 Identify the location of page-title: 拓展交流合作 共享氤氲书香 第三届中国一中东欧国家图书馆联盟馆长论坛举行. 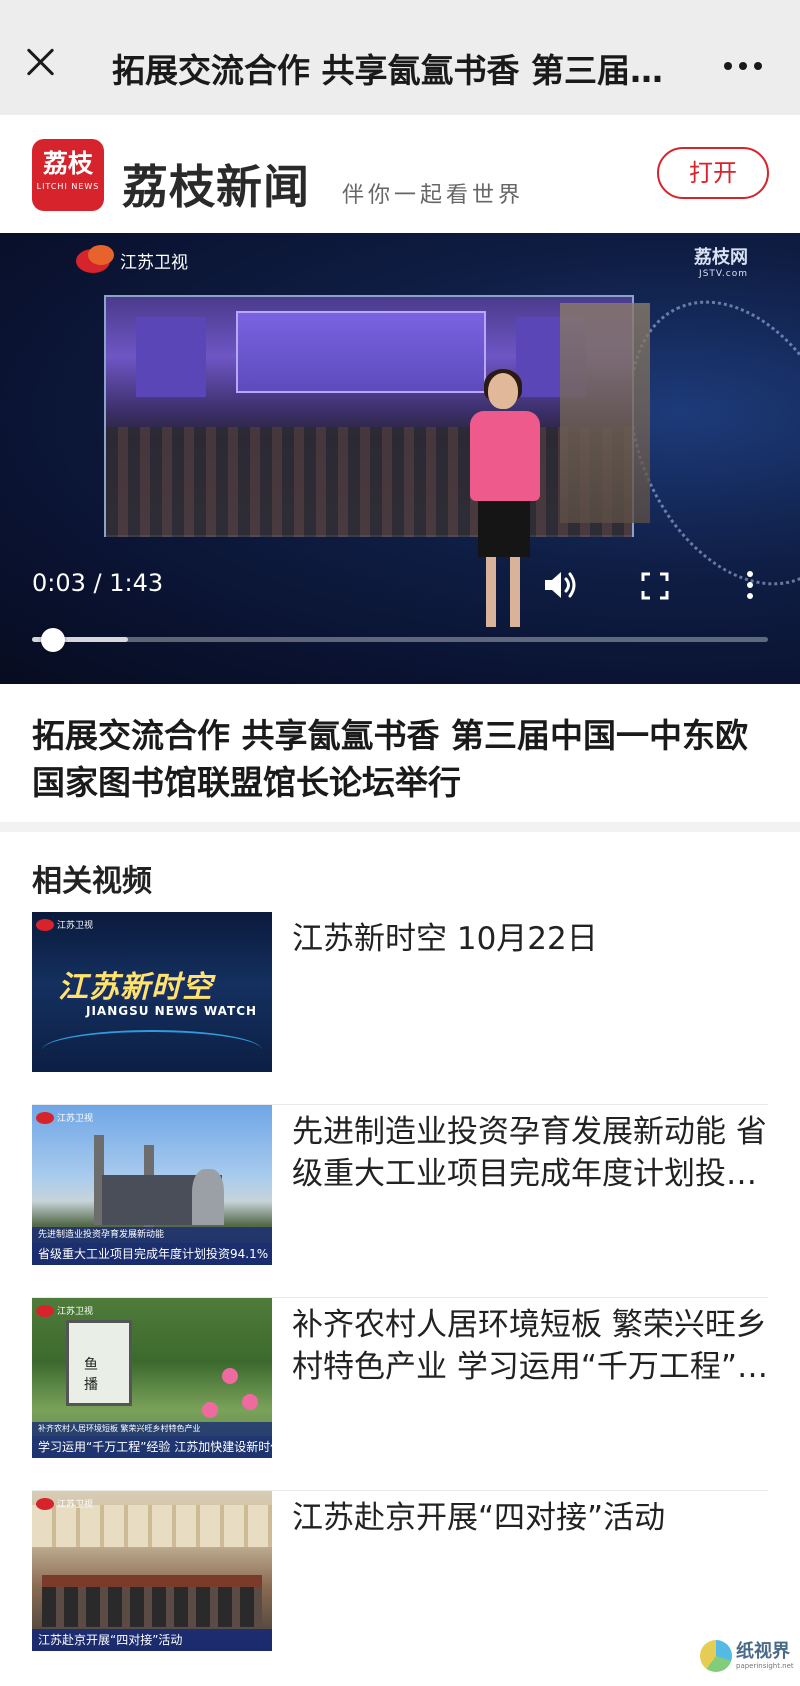
(397, 70).